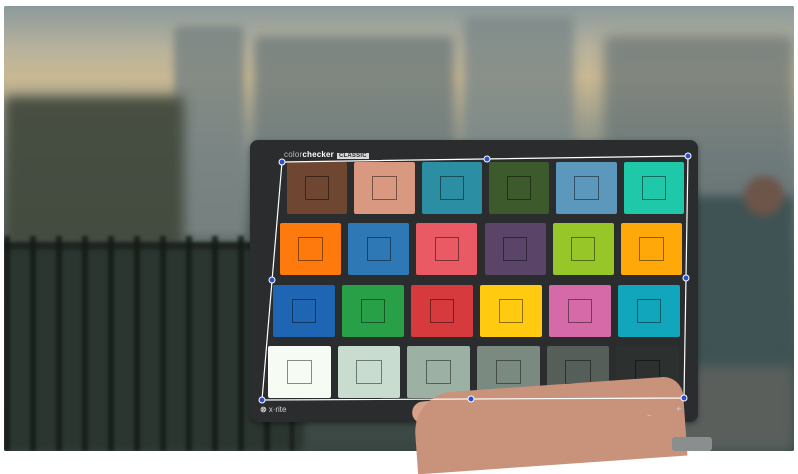  What do you see at coordinates (684, 398) in the screenshot?
I see `handle-bottom-right` at bounding box center [684, 398].